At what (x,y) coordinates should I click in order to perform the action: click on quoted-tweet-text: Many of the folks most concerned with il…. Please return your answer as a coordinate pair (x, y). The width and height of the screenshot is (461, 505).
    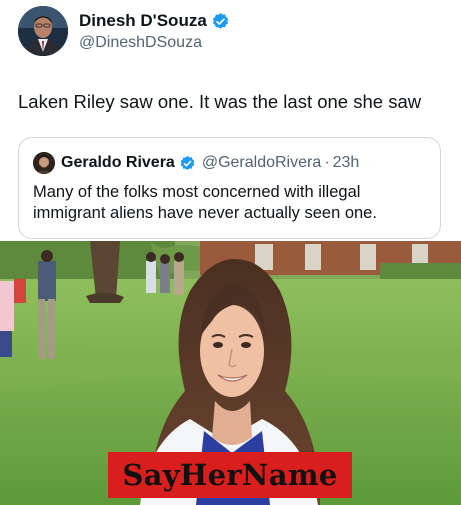
    Looking at the image, I should click on (205, 202).